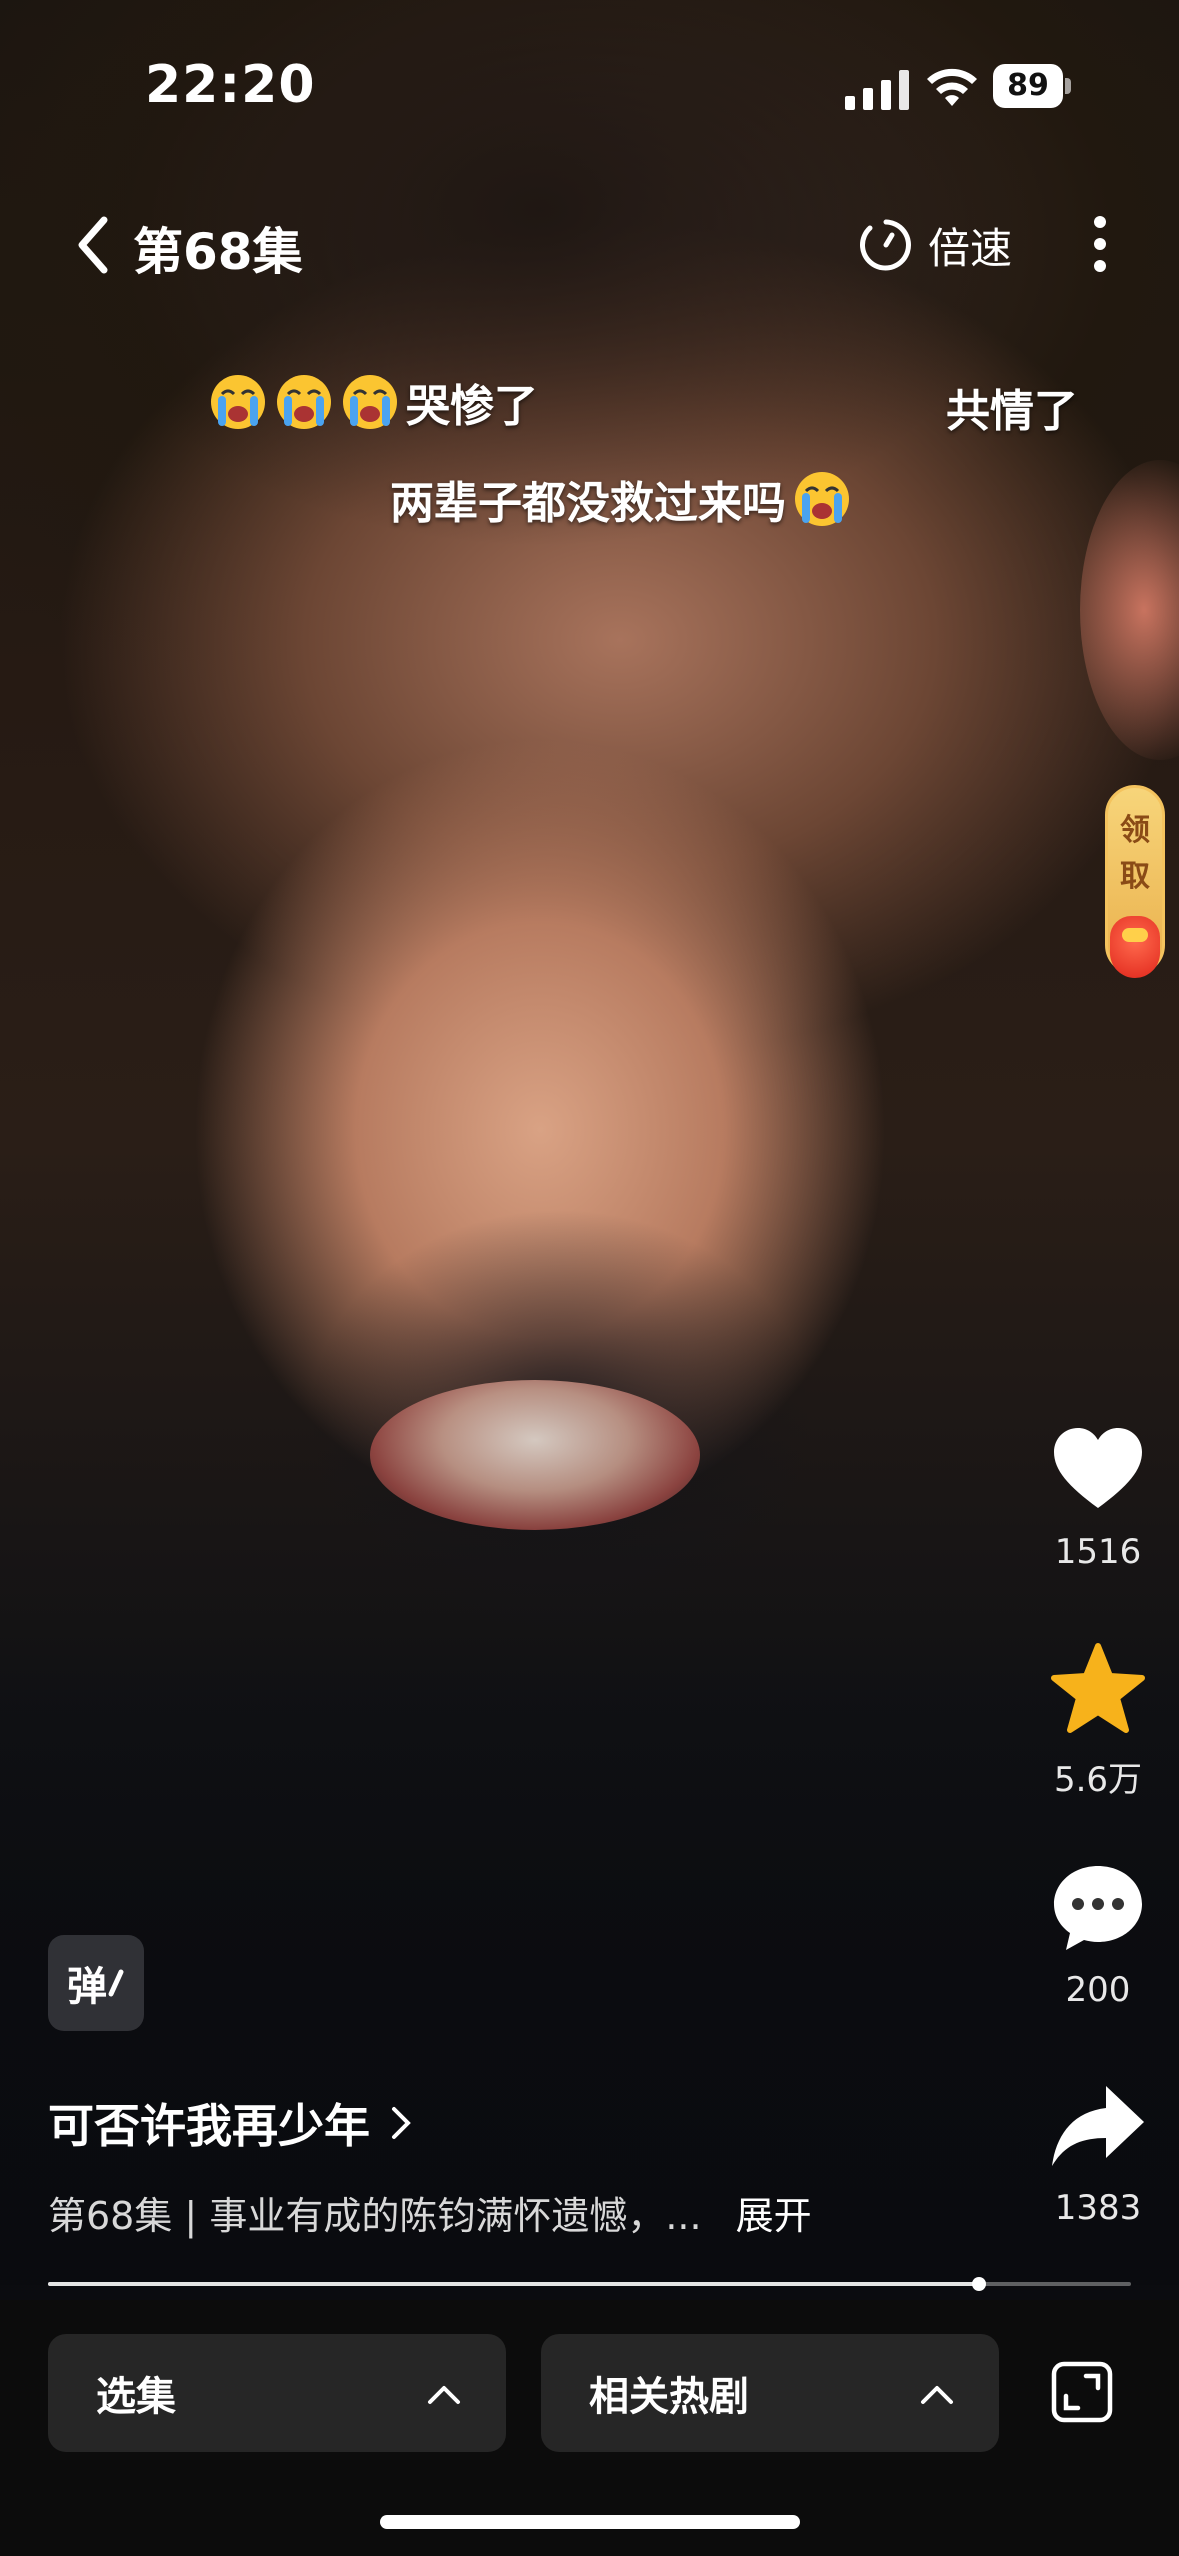 The image size is (1179, 2556). What do you see at coordinates (770, 2393) in the screenshot?
I see `related-dramas-button: 相关热剧` at bounding box center [770, 2393].